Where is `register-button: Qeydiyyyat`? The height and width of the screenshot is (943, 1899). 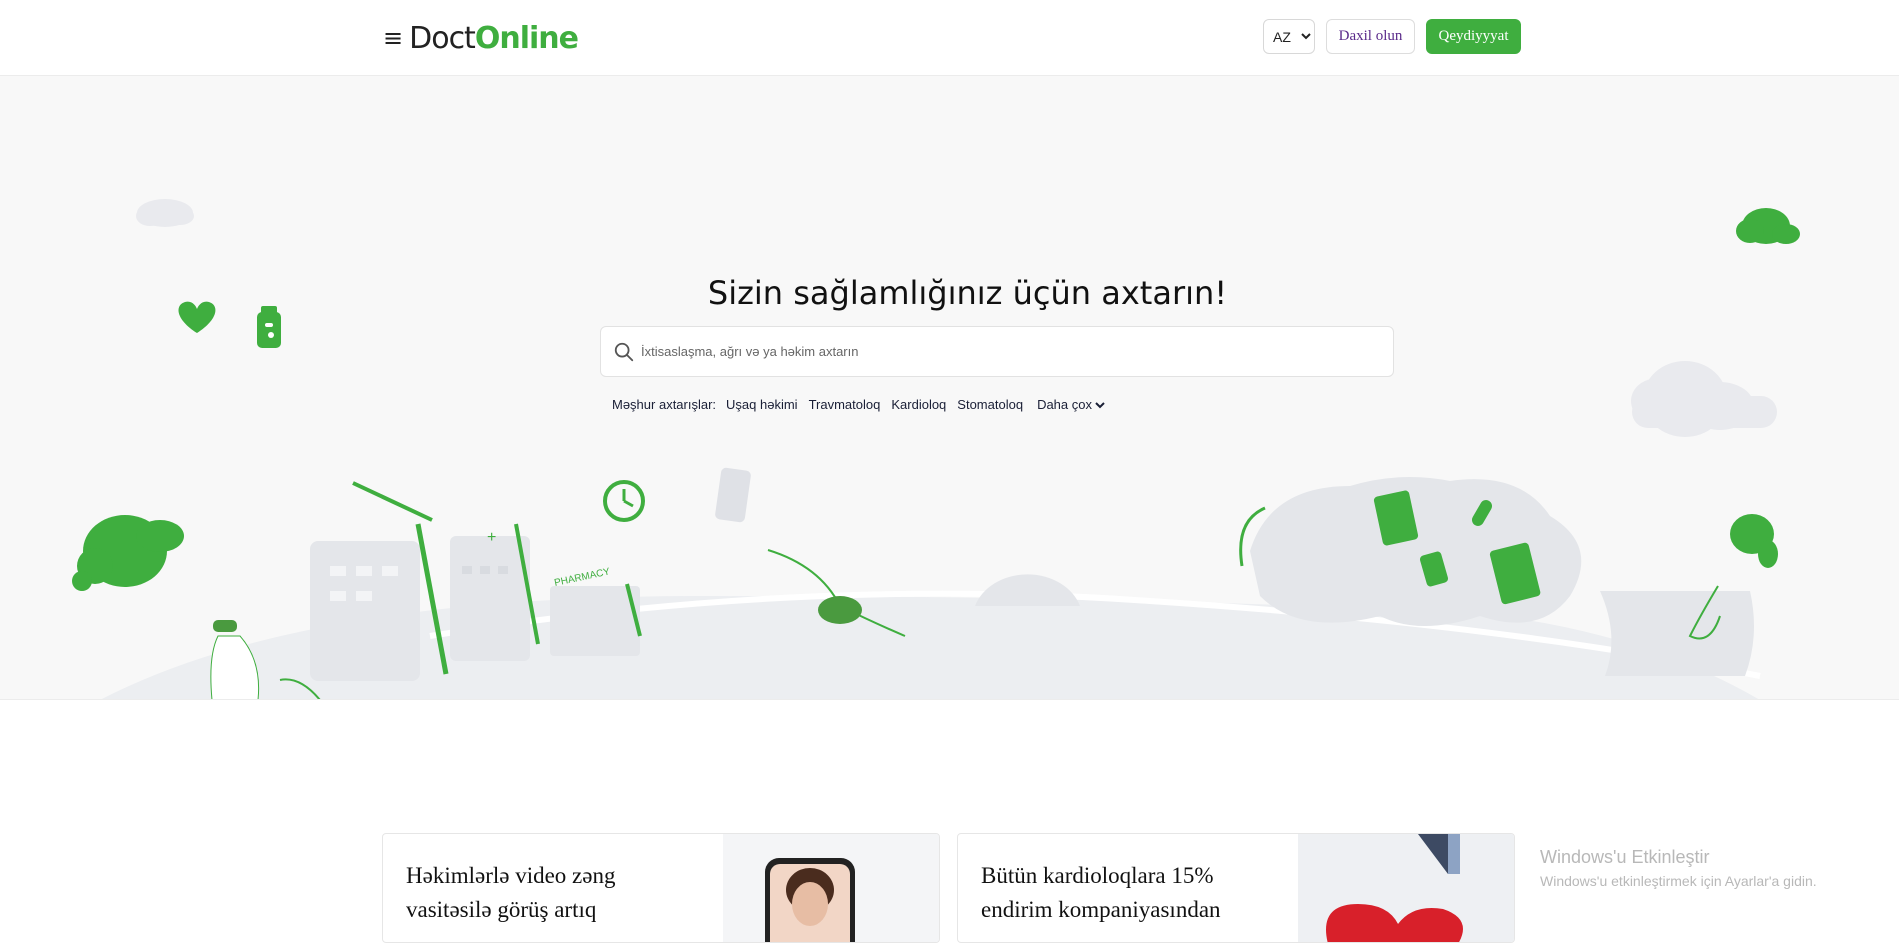
register-button: Qeydiyyyat is located at coordinates (1473, 36).